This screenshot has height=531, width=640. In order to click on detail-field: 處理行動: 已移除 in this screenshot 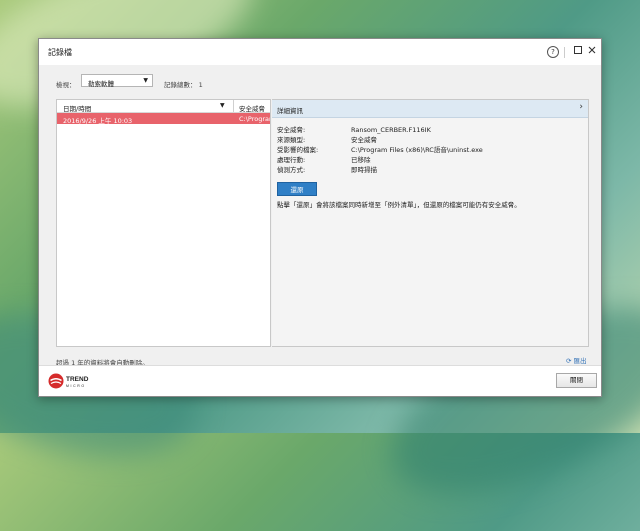, I will do `click(324, 159)`.